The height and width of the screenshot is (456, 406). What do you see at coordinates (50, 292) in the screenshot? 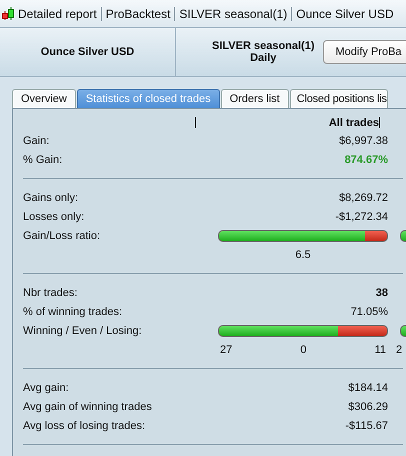
I see `stat-label: Nbr trades:` at bounding box center [50, 292].